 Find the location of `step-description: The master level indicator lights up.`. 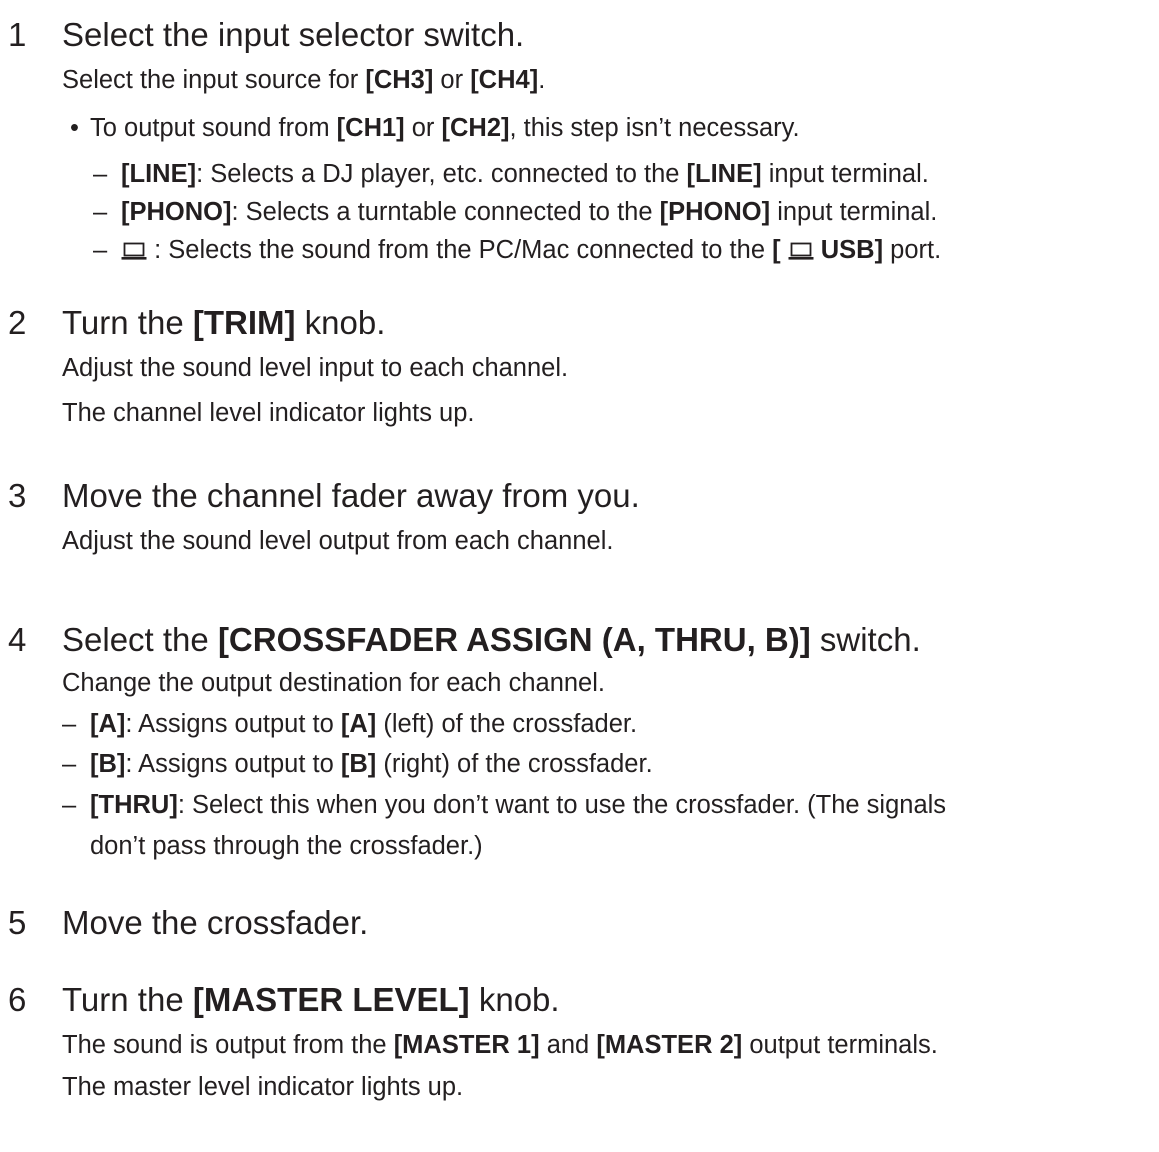

step-description: The master level indicator lights up. is located at coordinates (262, 1087).